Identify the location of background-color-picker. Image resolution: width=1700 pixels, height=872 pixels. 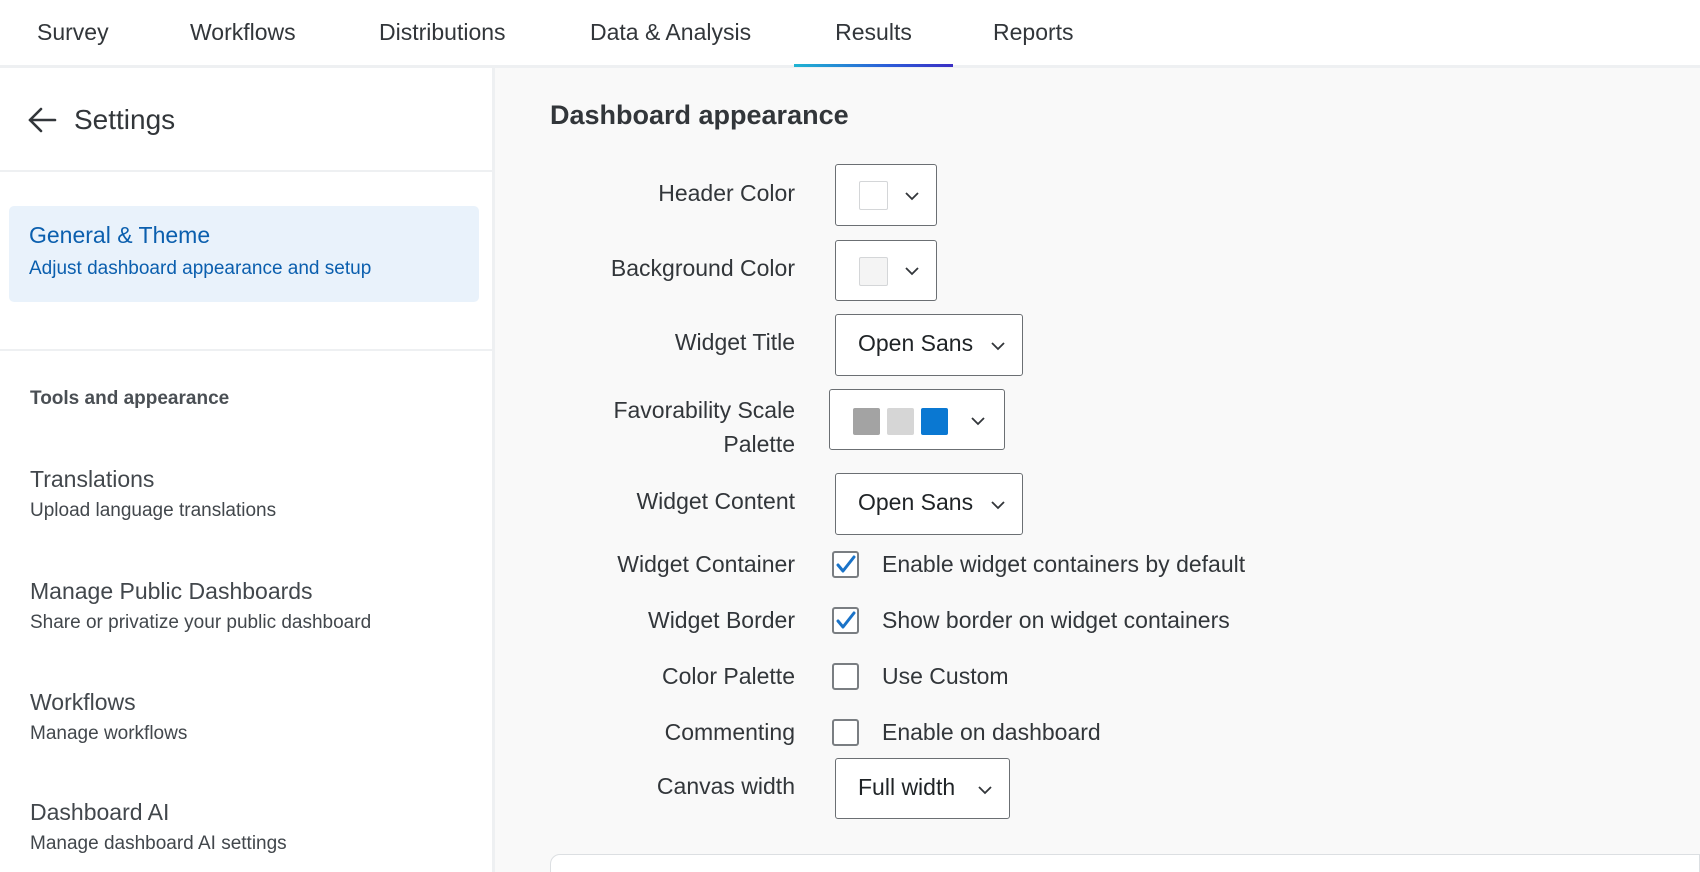
(886, 270).